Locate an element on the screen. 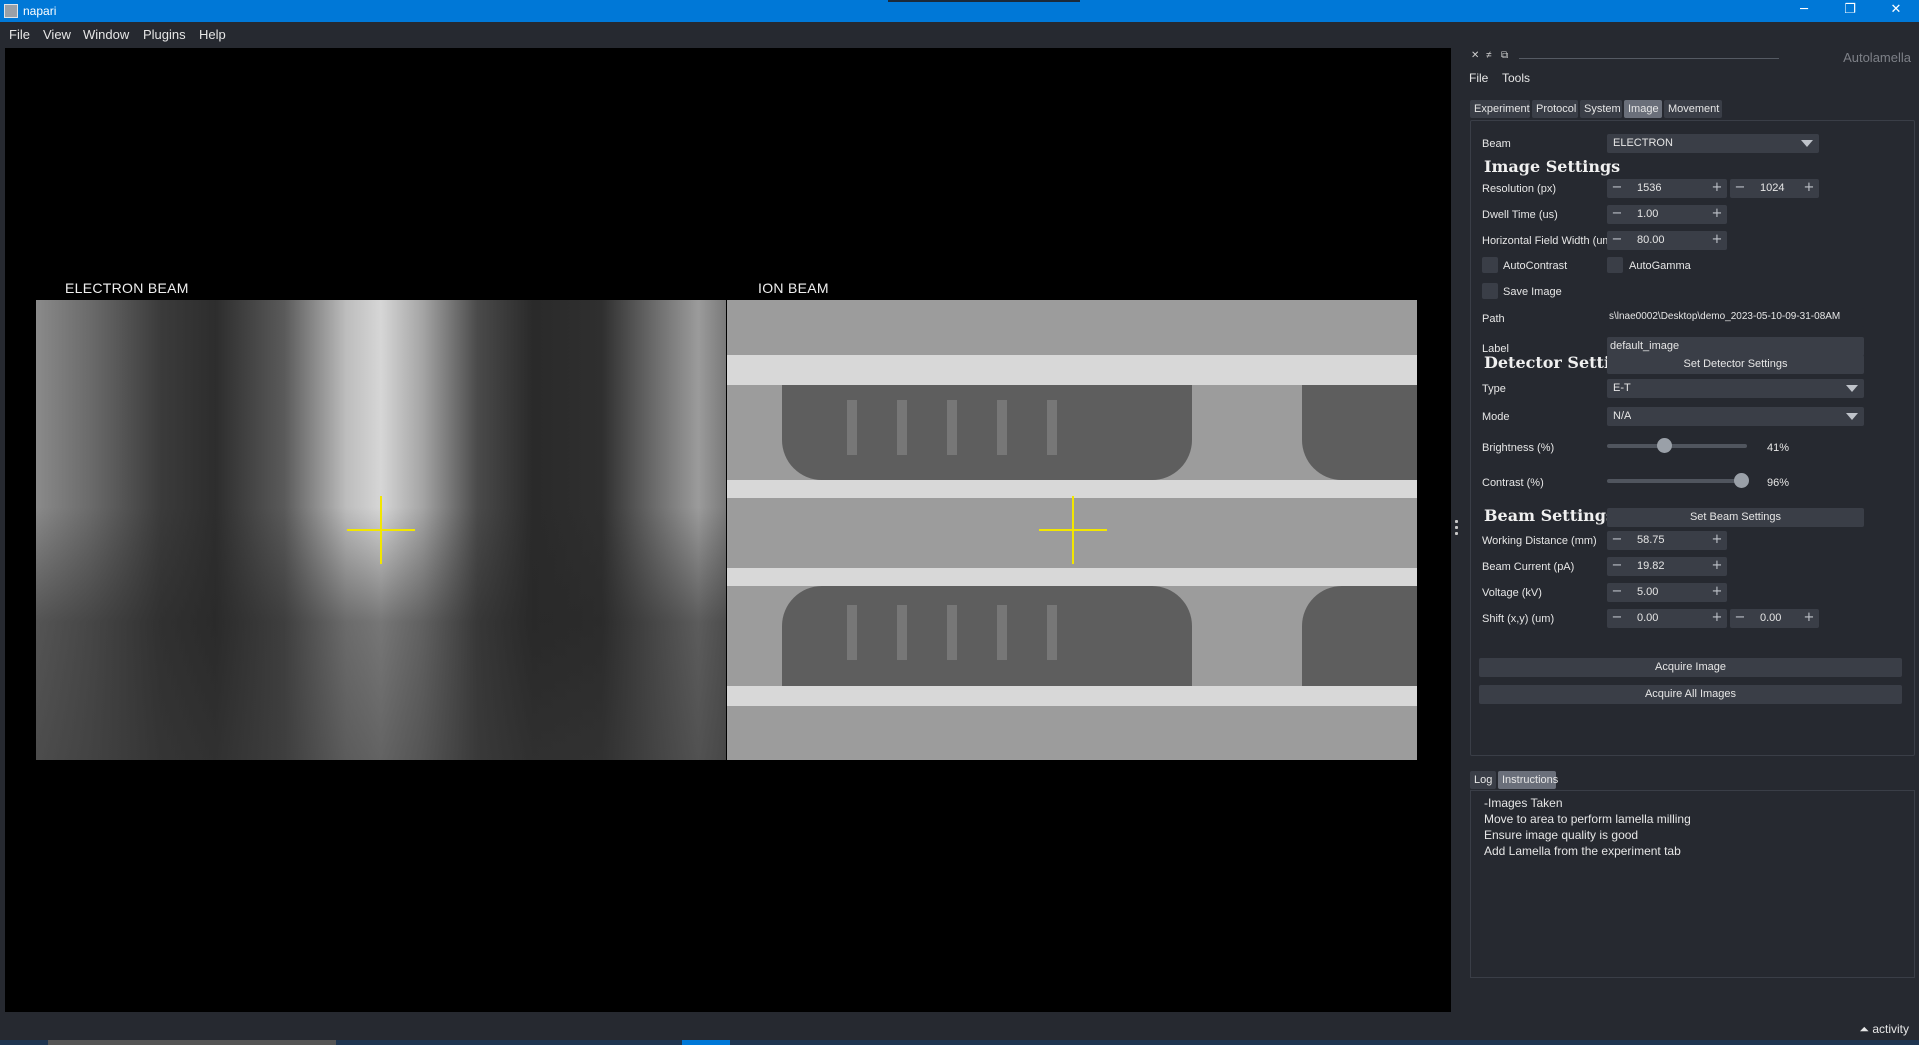 The image size is (1919, 1045). napari-app-icon is located at coordinates (11, 11).